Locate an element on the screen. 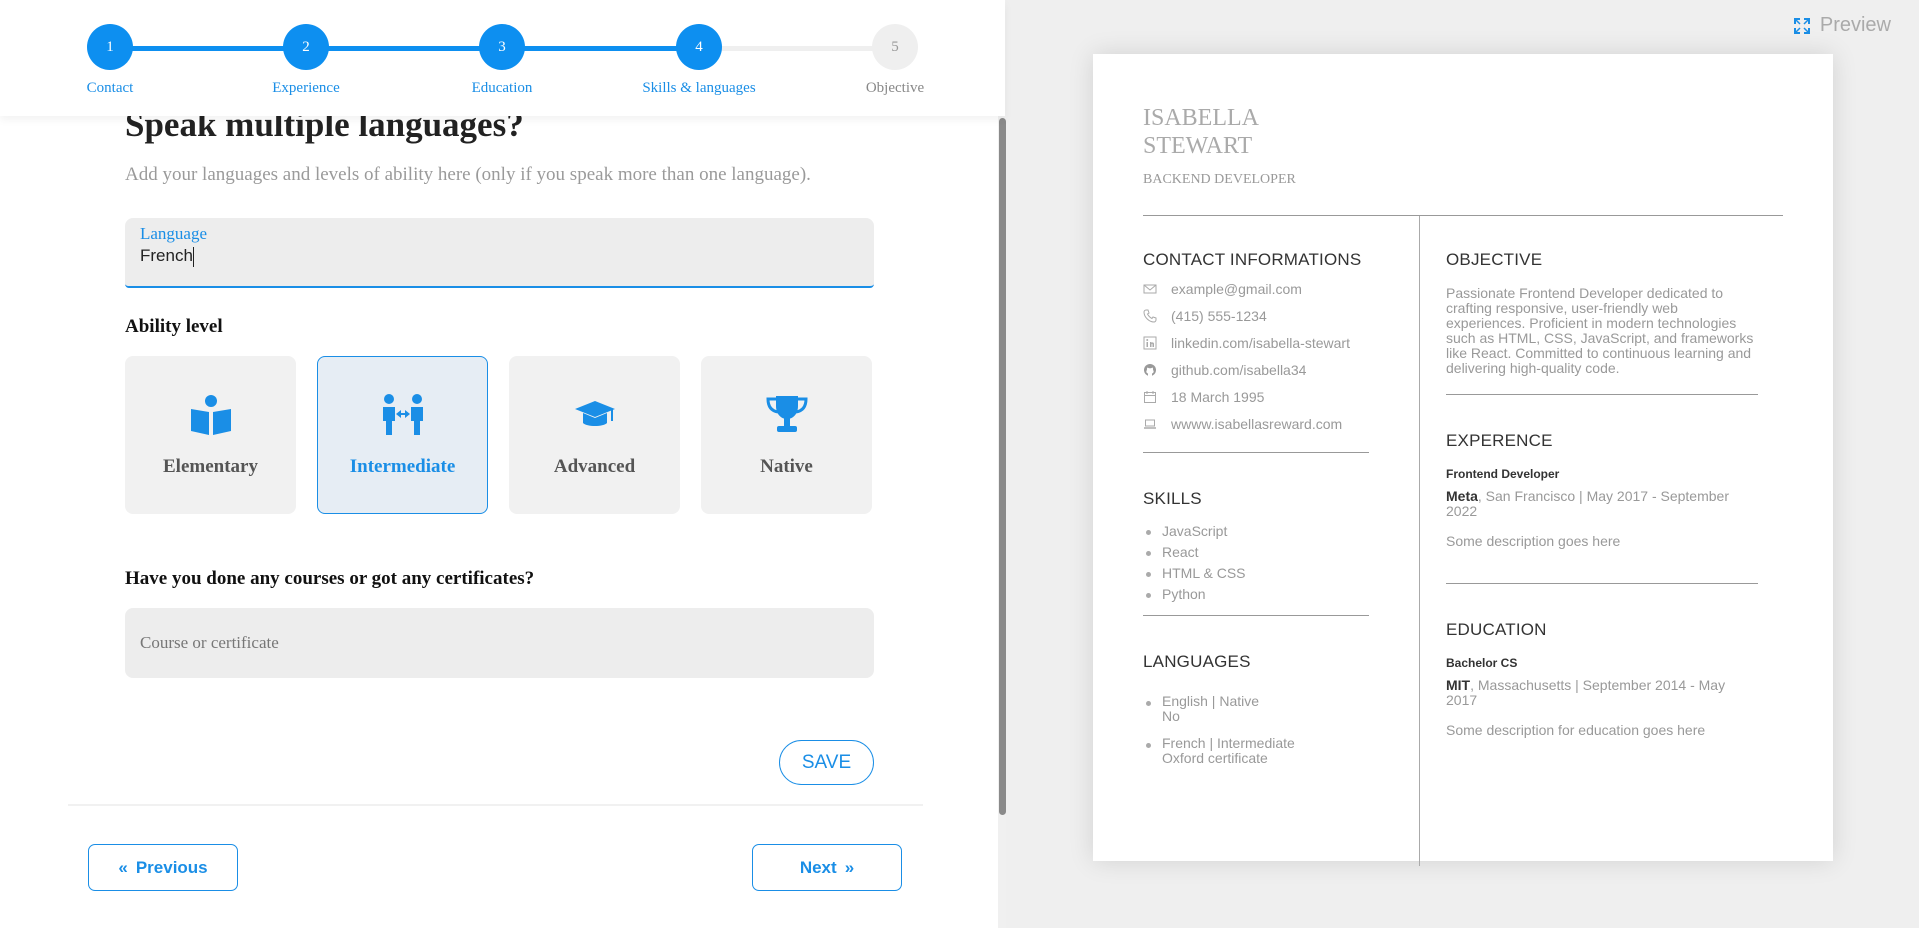 The width and height of the screenshot is (1919, 928). list-item: JavaScript is located at coordinates (1256, 531).